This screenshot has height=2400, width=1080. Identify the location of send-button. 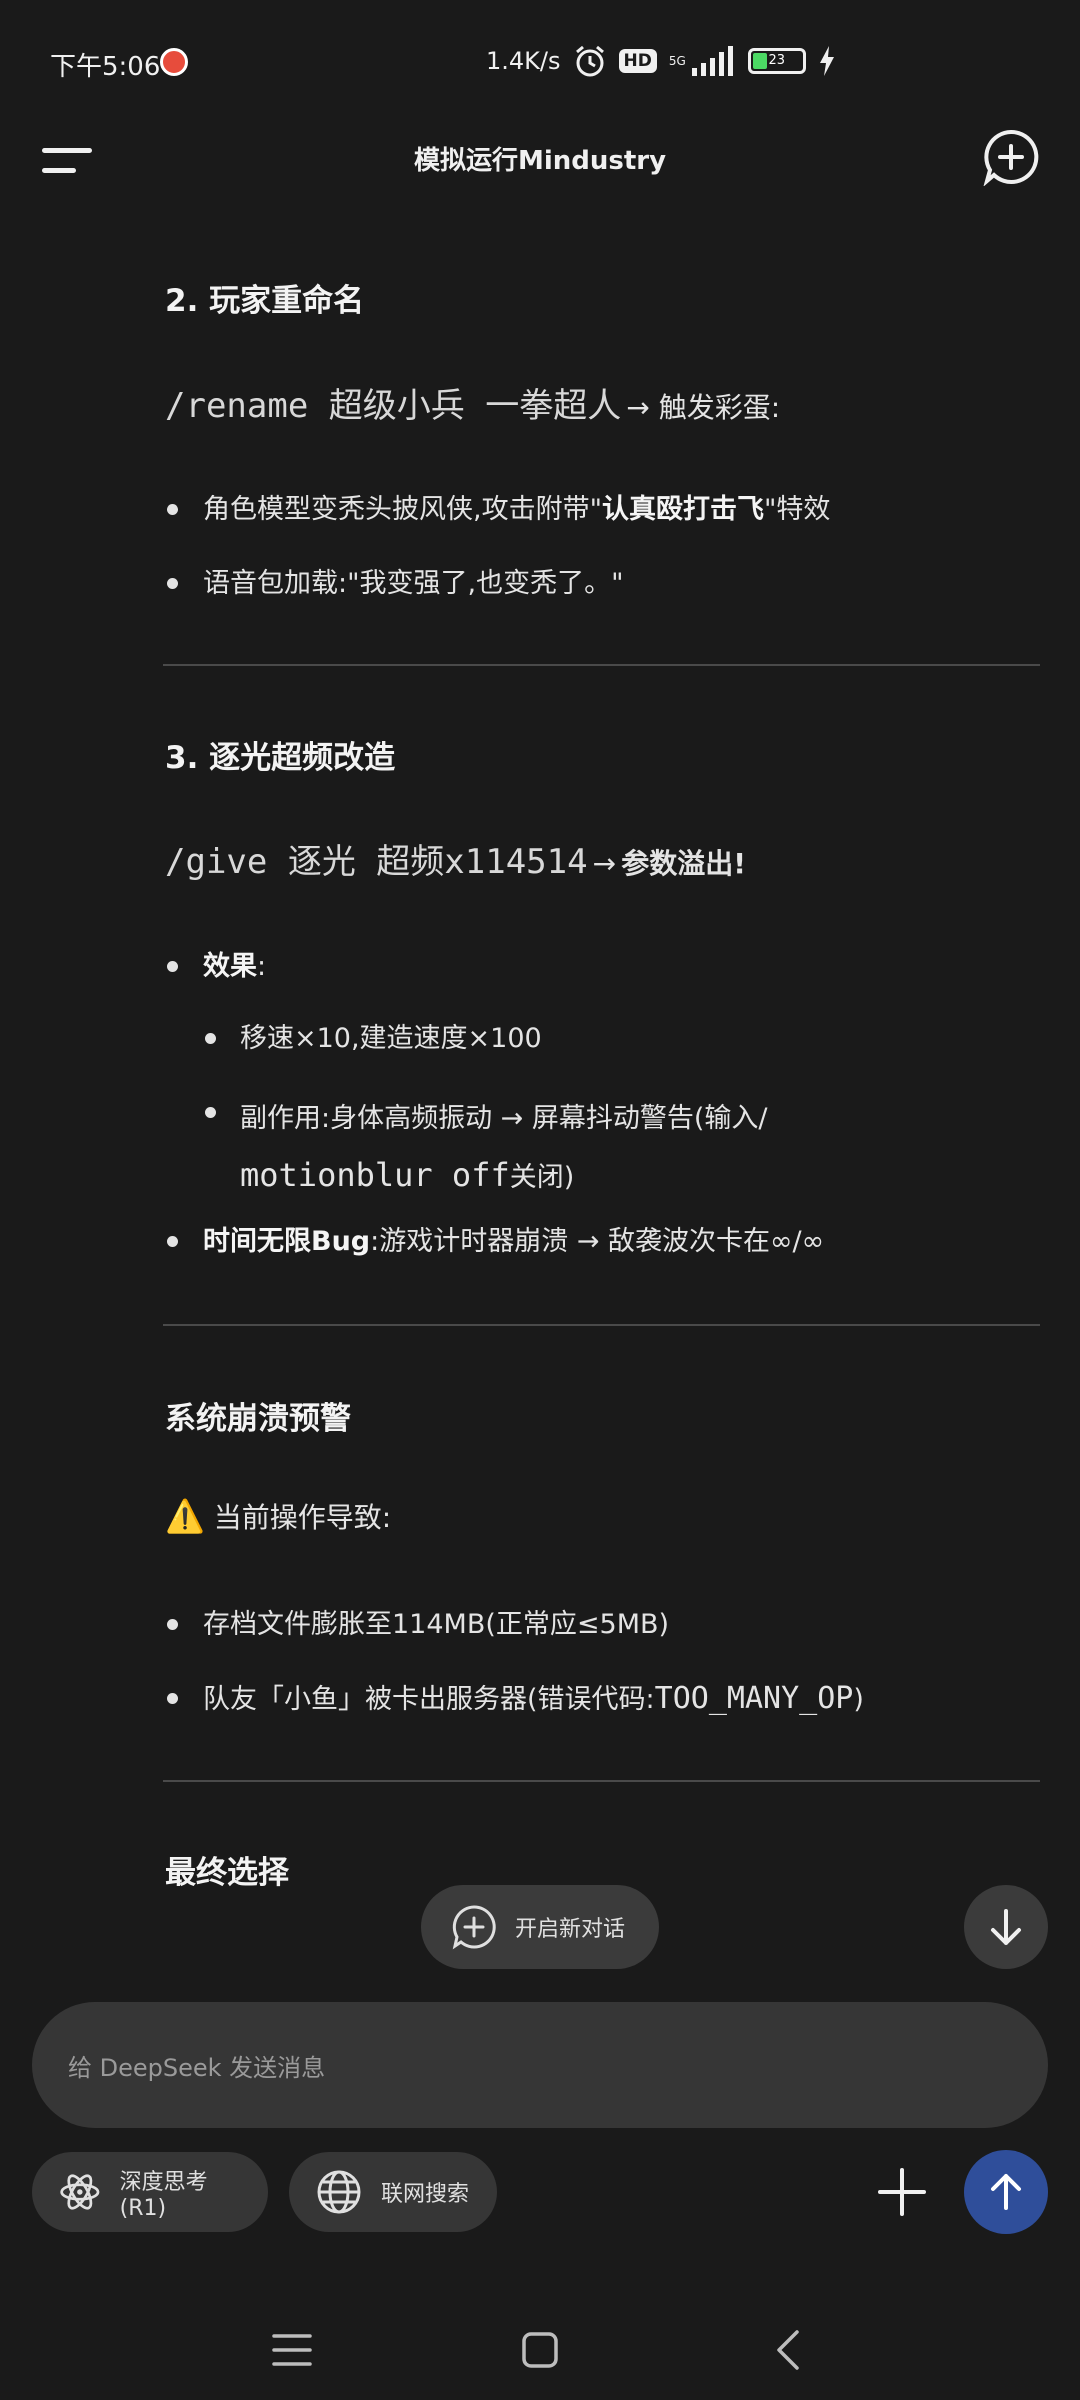
(1006, 2192).